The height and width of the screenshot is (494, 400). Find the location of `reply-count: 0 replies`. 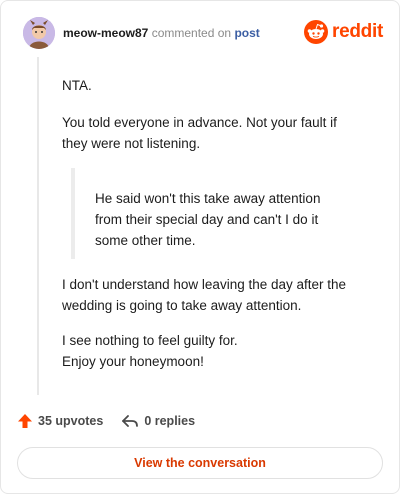

reply-count: 0 replies is located at coordinates (170, 421).